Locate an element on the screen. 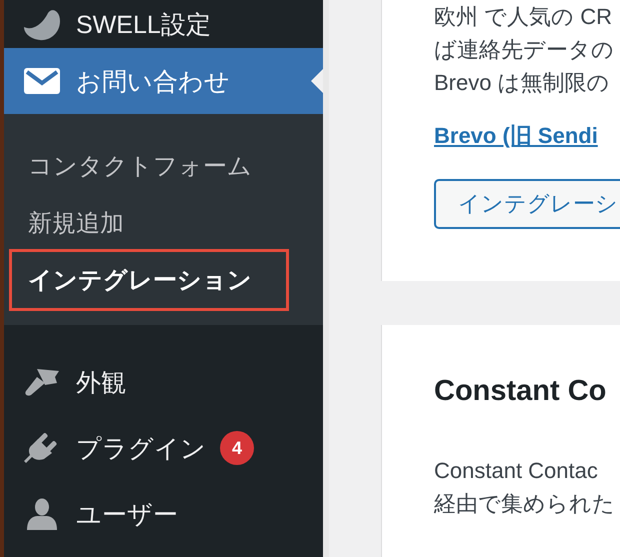  menu-label: お問い合わせ is located at coordinates (153, 82).